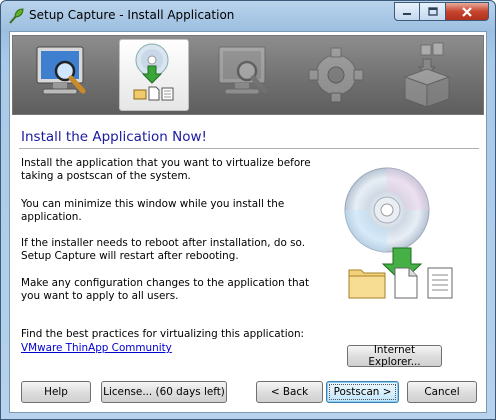  I want to click on gear-icon, so click(336, 75).